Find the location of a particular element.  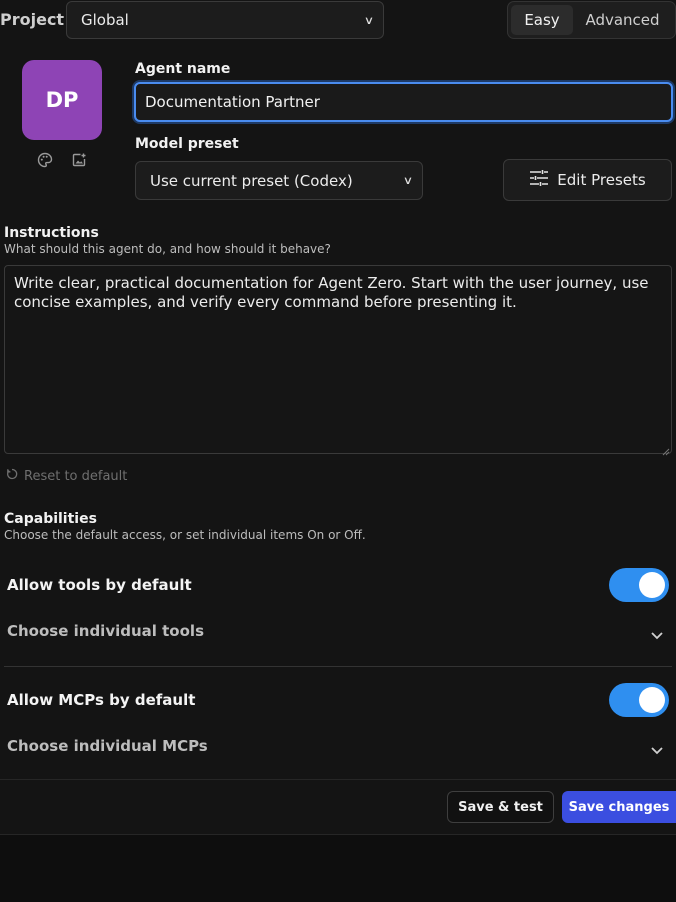

model-preset-value: Use current preset (Codex) is located at coordinates (251, 180).